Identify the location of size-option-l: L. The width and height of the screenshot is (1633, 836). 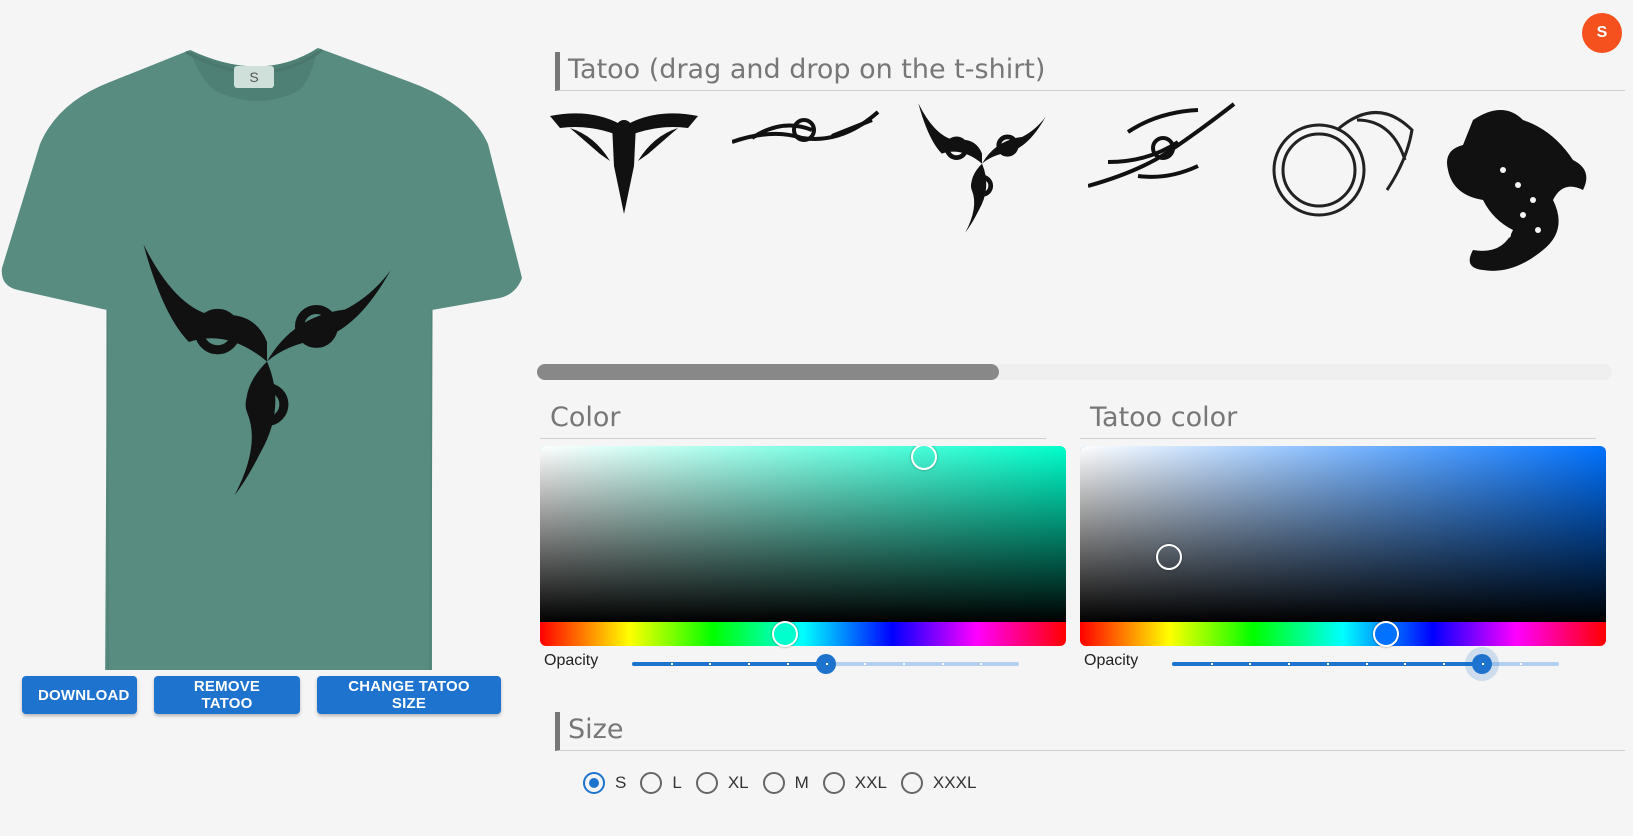
(661, 783).